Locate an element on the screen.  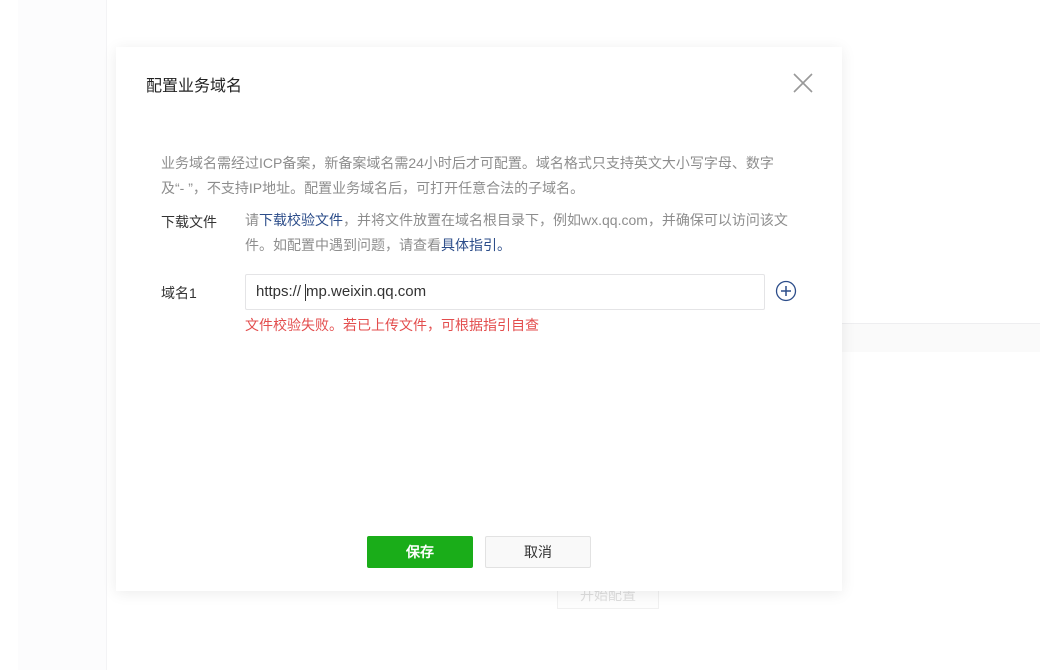
domain-value: mp.weixin.qq.com is located at coordinates (366, 291).